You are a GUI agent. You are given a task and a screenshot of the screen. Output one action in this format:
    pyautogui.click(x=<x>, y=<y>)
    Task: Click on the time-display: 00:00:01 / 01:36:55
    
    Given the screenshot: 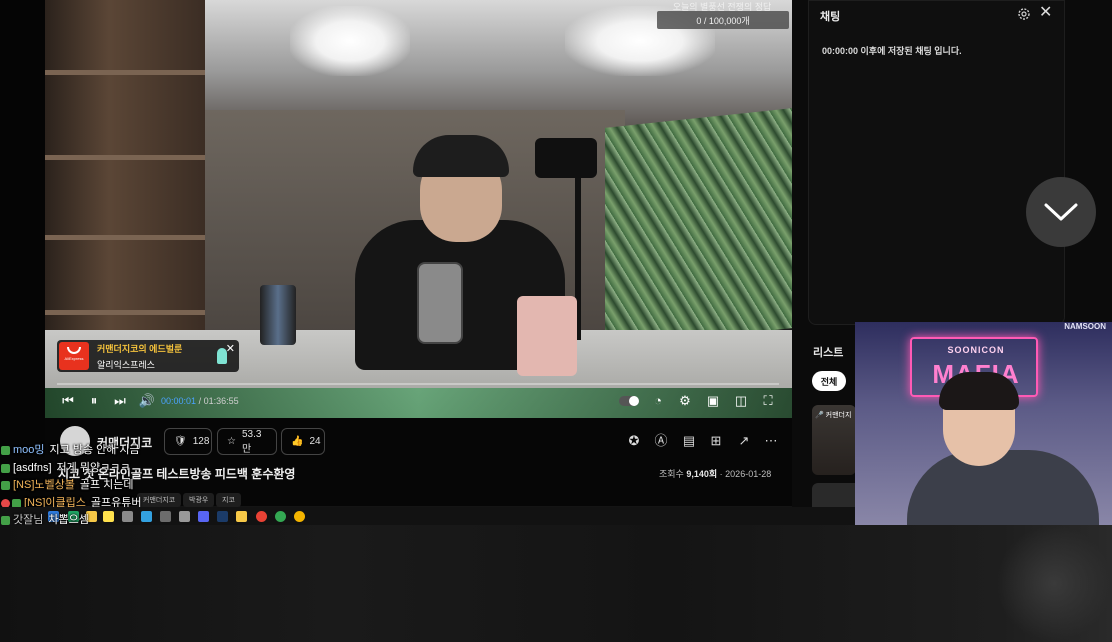 What is the action you would take?
    pyautogui.click(x=200, y=401)
    